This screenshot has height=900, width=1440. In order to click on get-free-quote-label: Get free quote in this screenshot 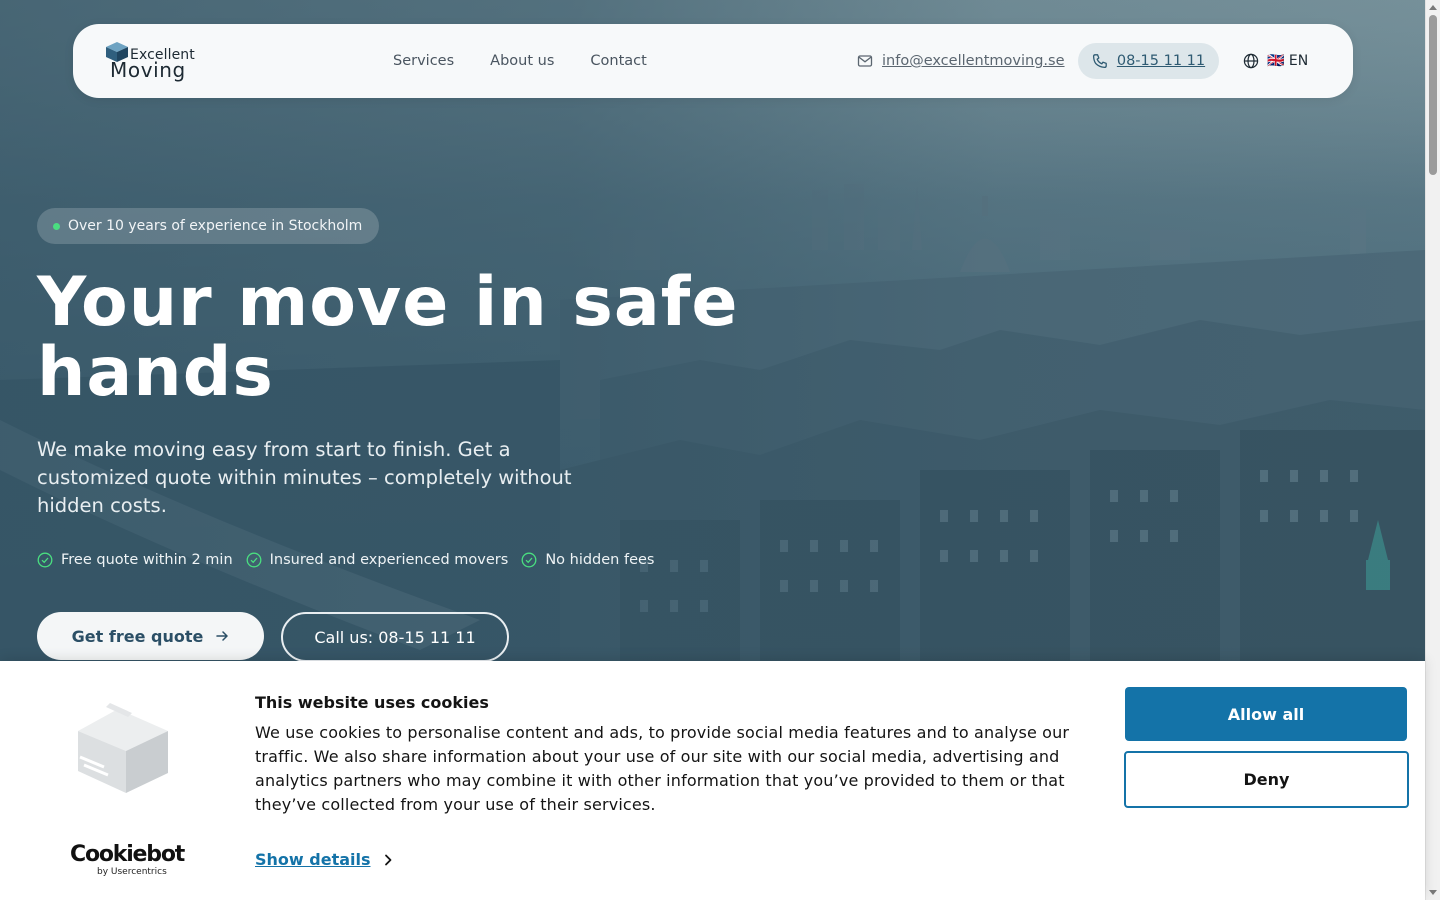, I will do `click(137, 636)`.